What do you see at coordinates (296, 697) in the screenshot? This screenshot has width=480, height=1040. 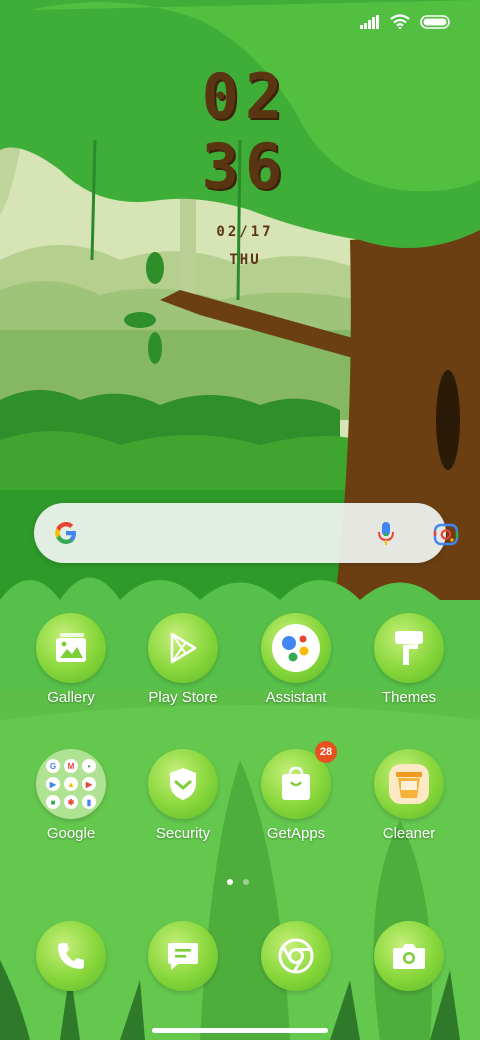 I see `app-label: Assistant` at bounding box center [296, 697].